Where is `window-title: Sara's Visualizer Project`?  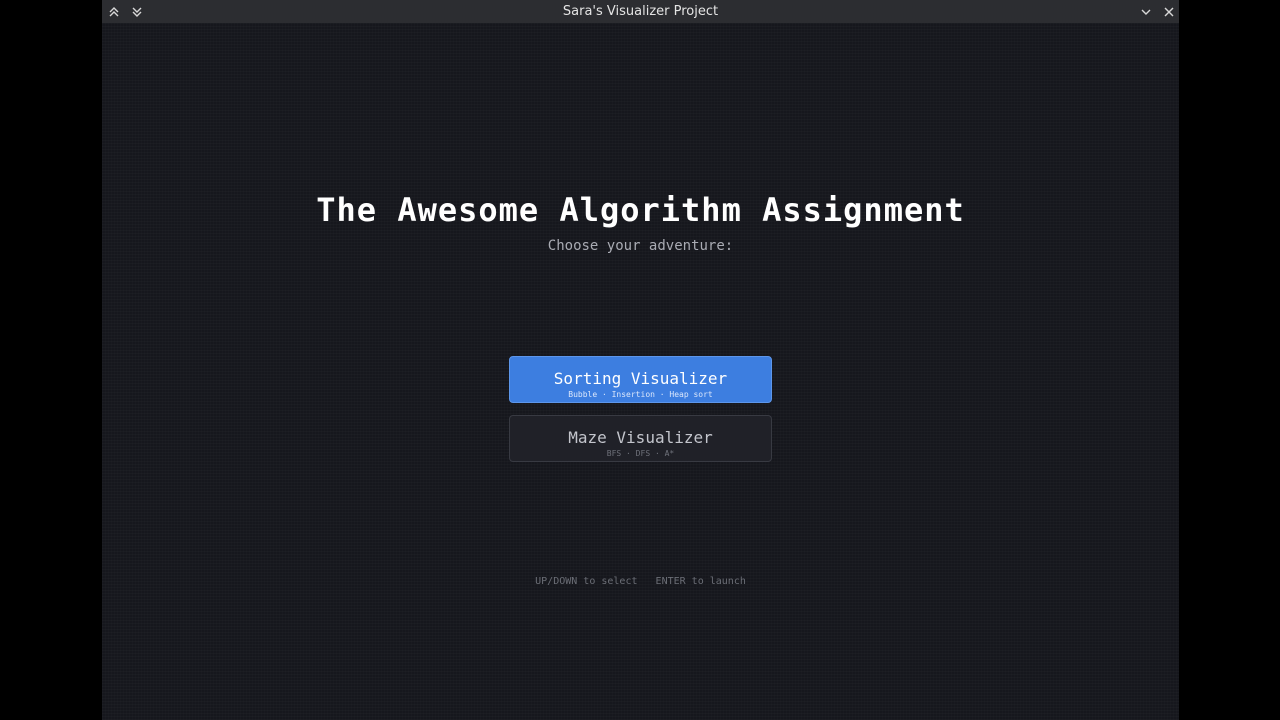 window-title: Sara's Visualizer Project is located at coordinates (640, 11).